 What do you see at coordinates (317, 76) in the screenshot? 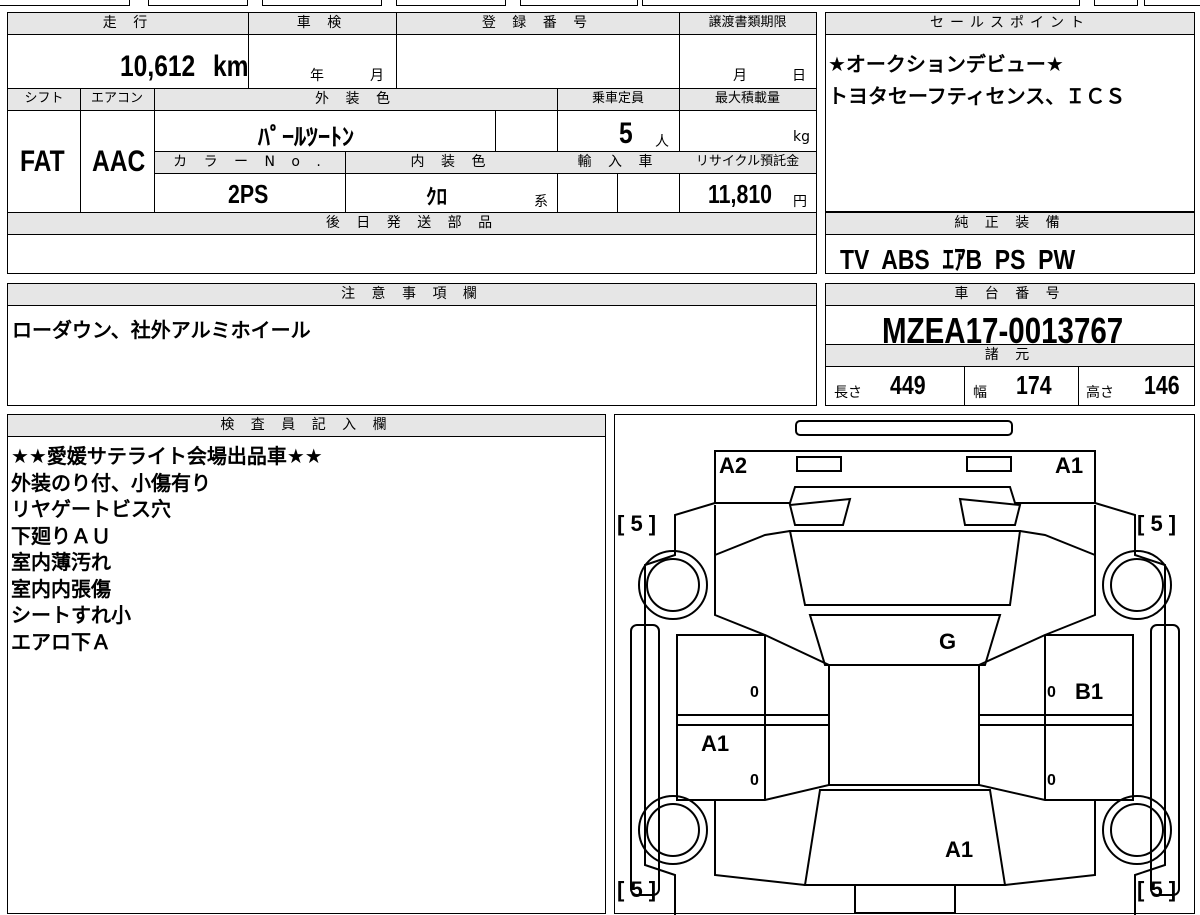
I see `shaken-year: 年` at bounding box center [317, 76].